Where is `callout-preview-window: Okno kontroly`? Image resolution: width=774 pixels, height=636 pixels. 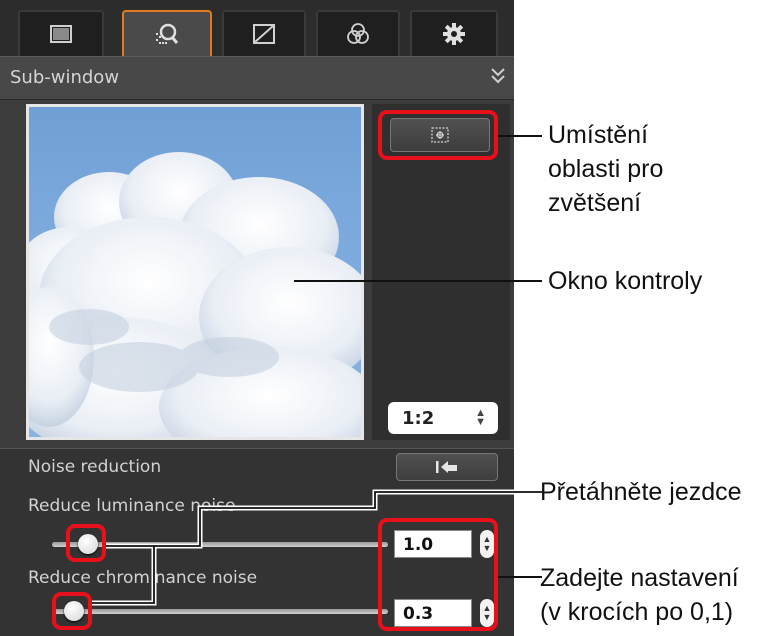
callout-preview-window: Okno kontroly is located at coordinates (625, 281).